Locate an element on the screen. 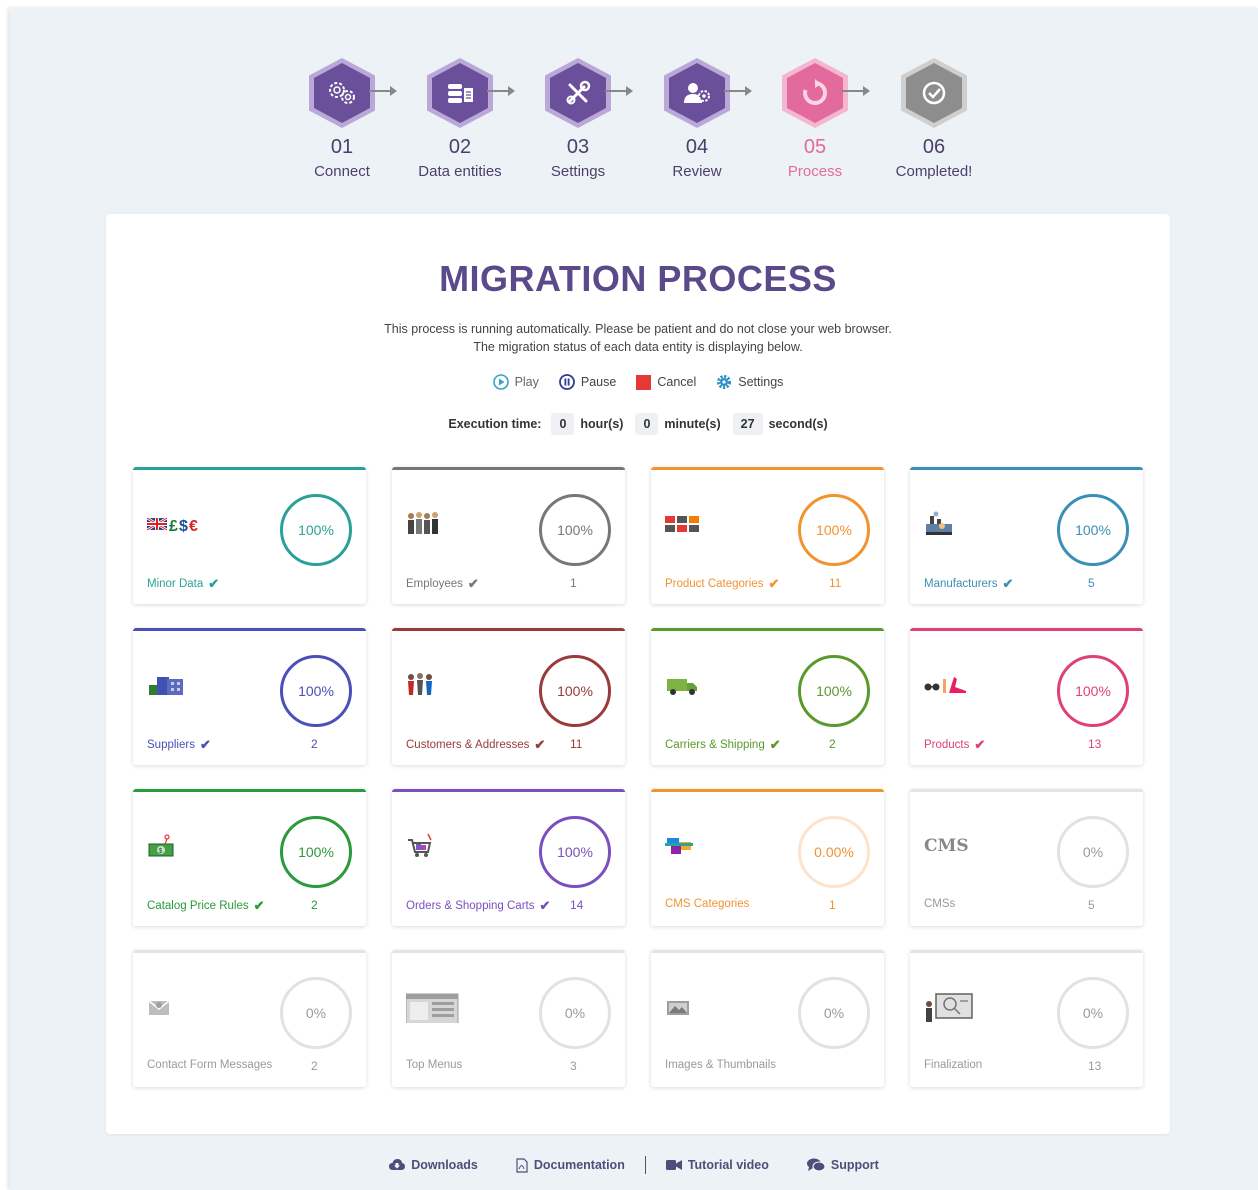  entity-label: Products is located at coordinates (947, 745).